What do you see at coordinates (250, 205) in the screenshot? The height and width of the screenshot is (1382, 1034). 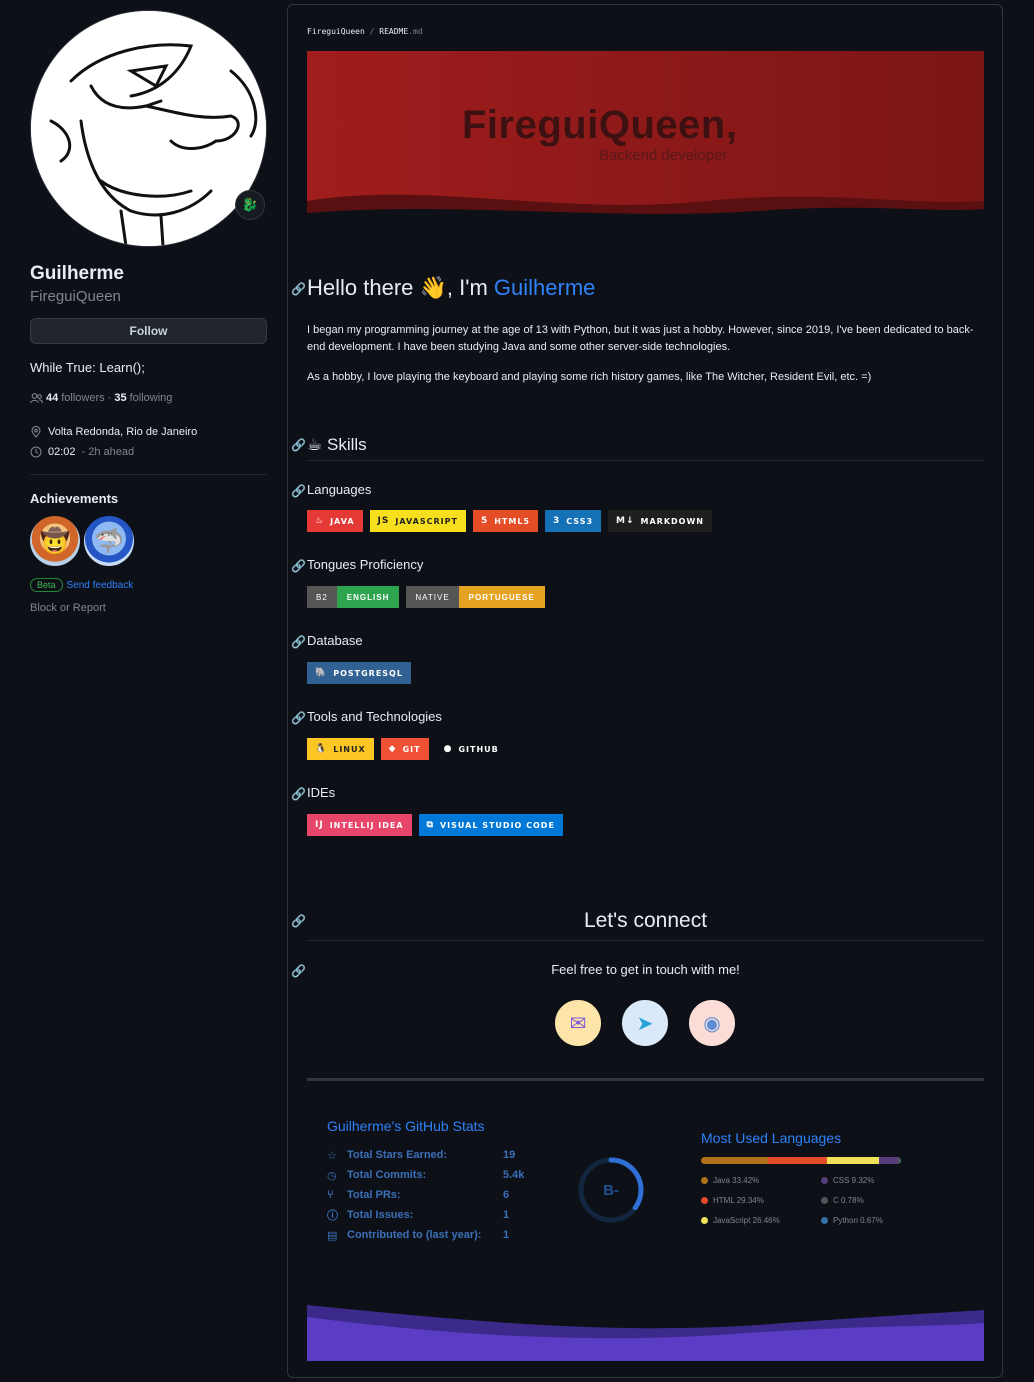 I see `status-emoji: 🐉` at bounding box center [250, 205].